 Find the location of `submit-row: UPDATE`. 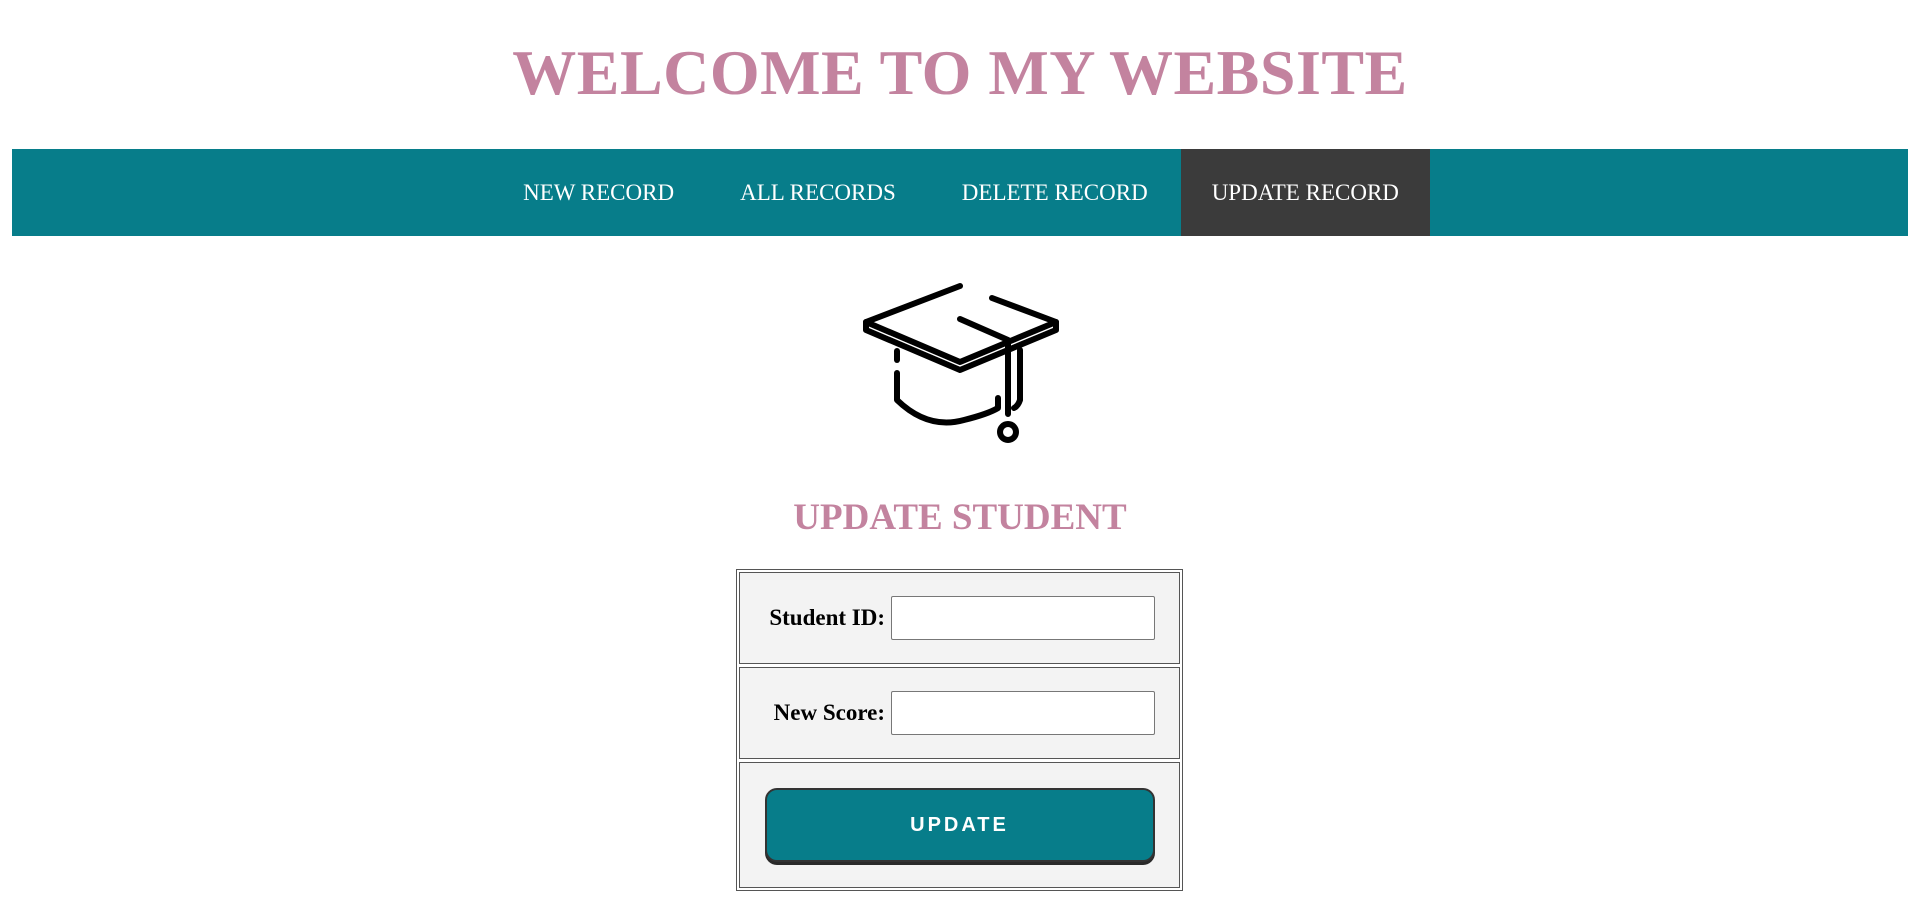

submit-row: UPDATE is located at coordinates (959, 825).